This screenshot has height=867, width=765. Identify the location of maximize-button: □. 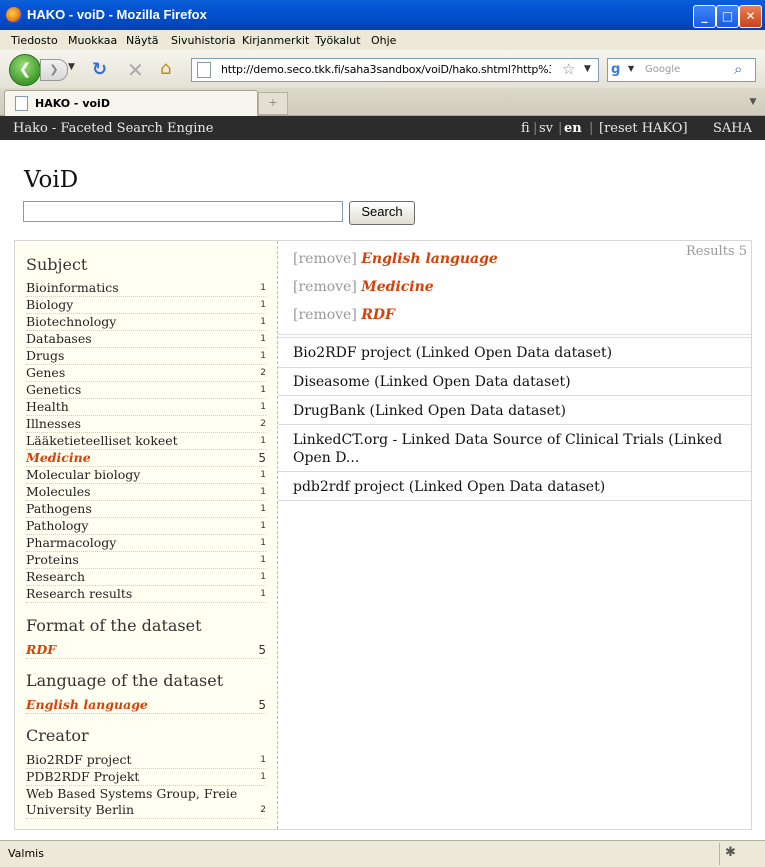
(727, 16).